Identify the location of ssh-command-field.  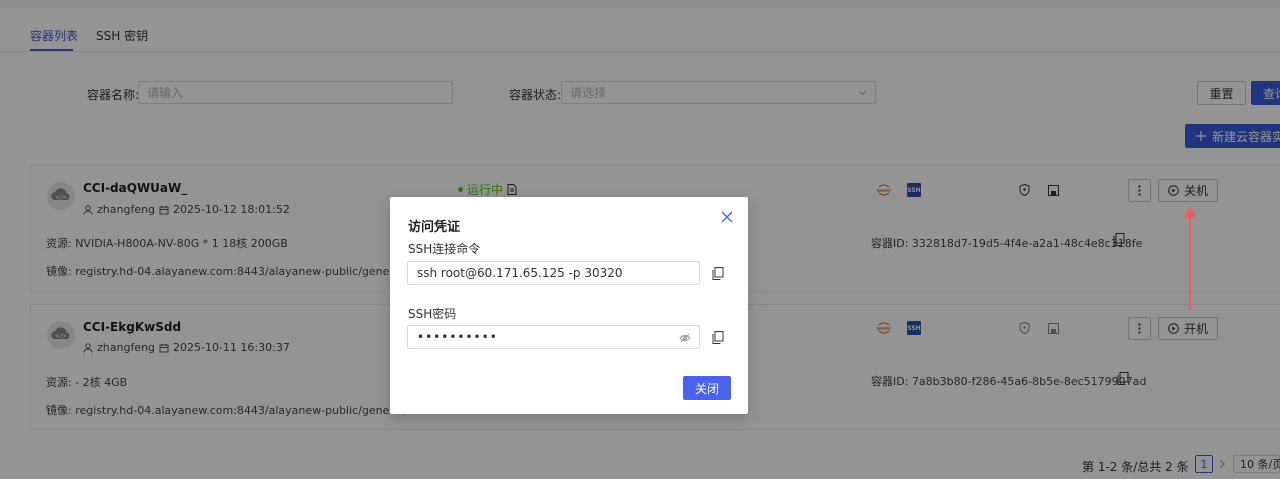
(553, 273).